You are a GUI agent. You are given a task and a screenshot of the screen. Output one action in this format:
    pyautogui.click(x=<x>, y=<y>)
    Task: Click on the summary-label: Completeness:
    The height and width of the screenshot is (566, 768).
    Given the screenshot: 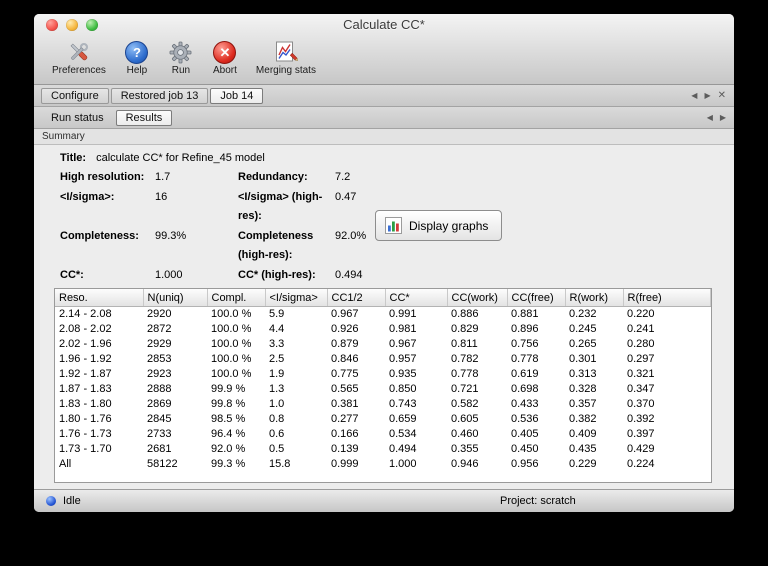 What is the action you would take?
    pyautogui.click(x=99, y=235)
    